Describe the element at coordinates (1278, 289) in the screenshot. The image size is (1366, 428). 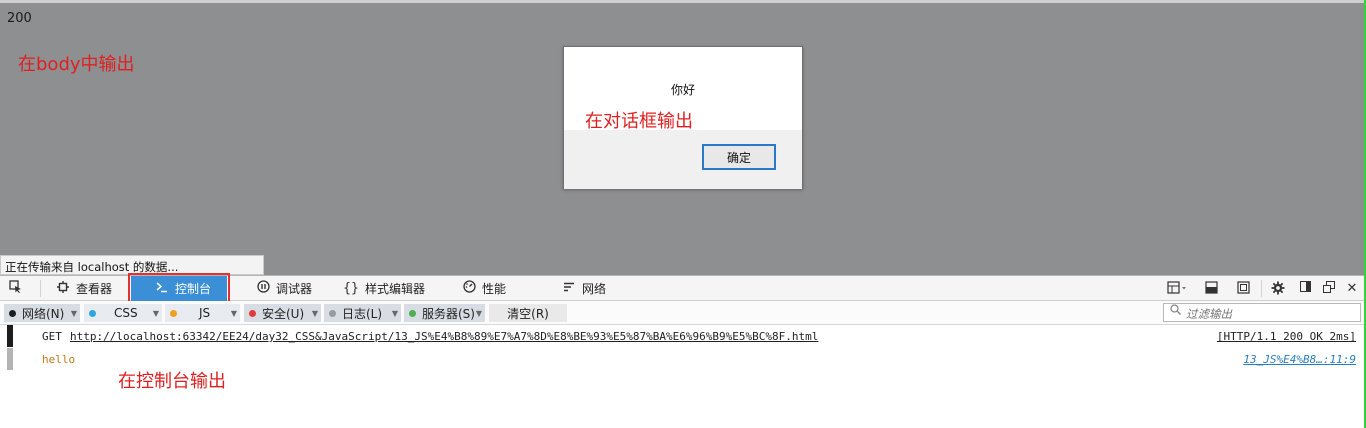
I see `settings-icon` at that location.